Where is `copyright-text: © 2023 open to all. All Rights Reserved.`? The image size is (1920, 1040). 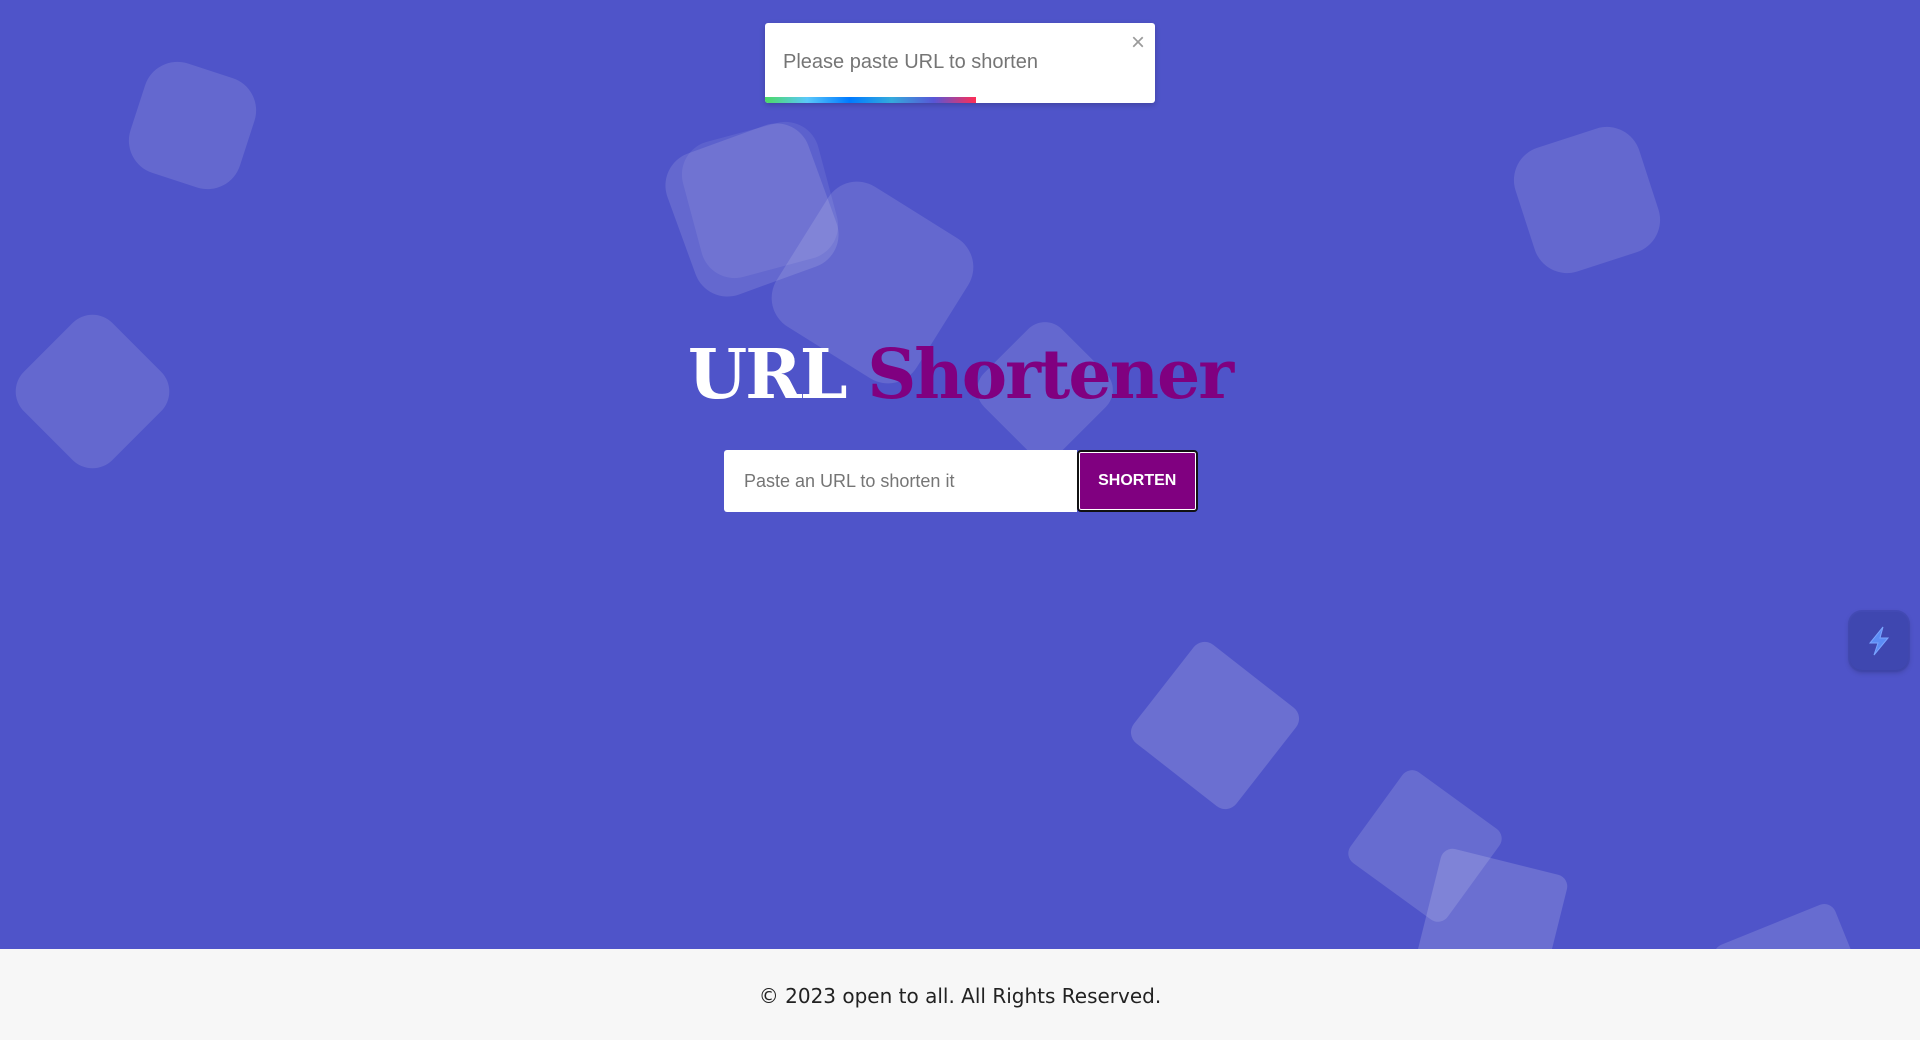
copyright-text: © 2023 open to all. All Rights Reserved. is located at coordinates (960, 996).